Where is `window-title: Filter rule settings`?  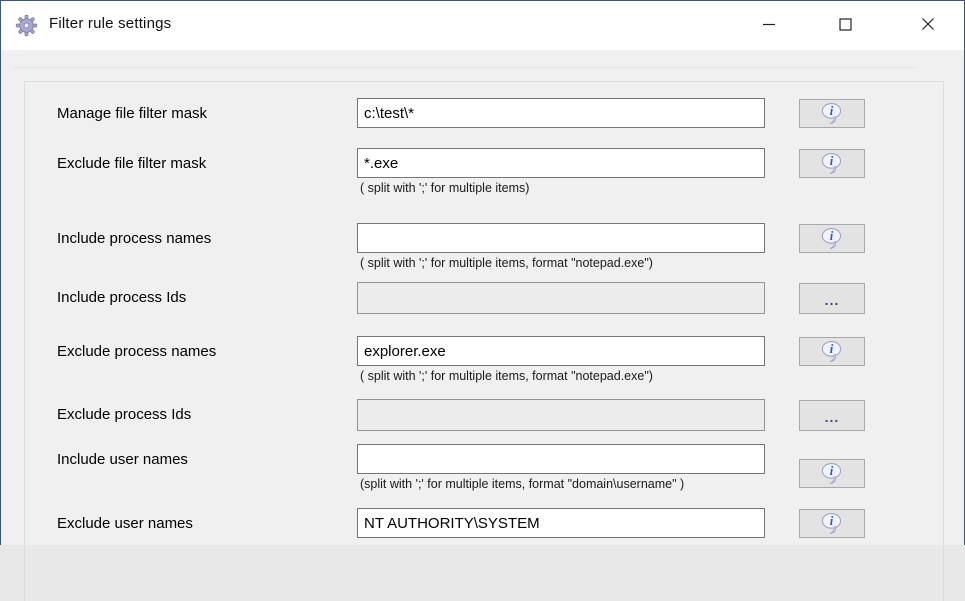 window-title: Filter rule settings is located at coordinates (110, 23).